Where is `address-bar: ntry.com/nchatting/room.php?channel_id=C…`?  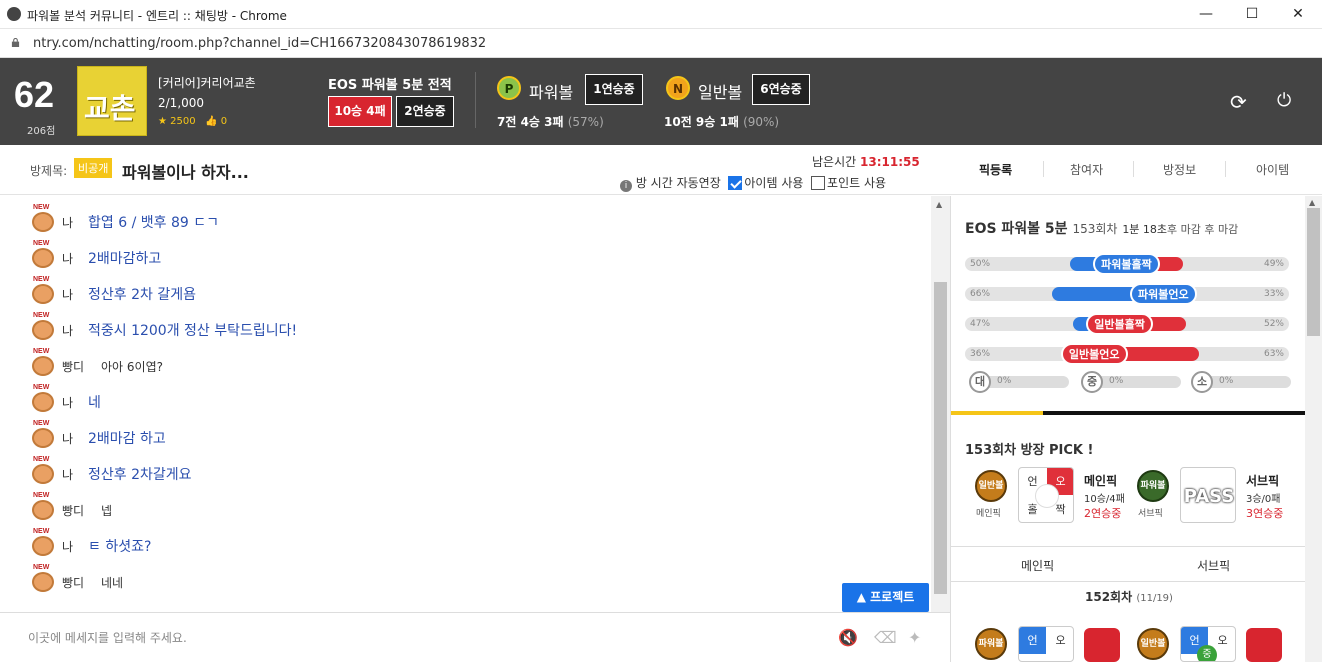
address-bar: ntry.com/nchatting/room.php?channel_id=C… is located at coordinates (661, 43).